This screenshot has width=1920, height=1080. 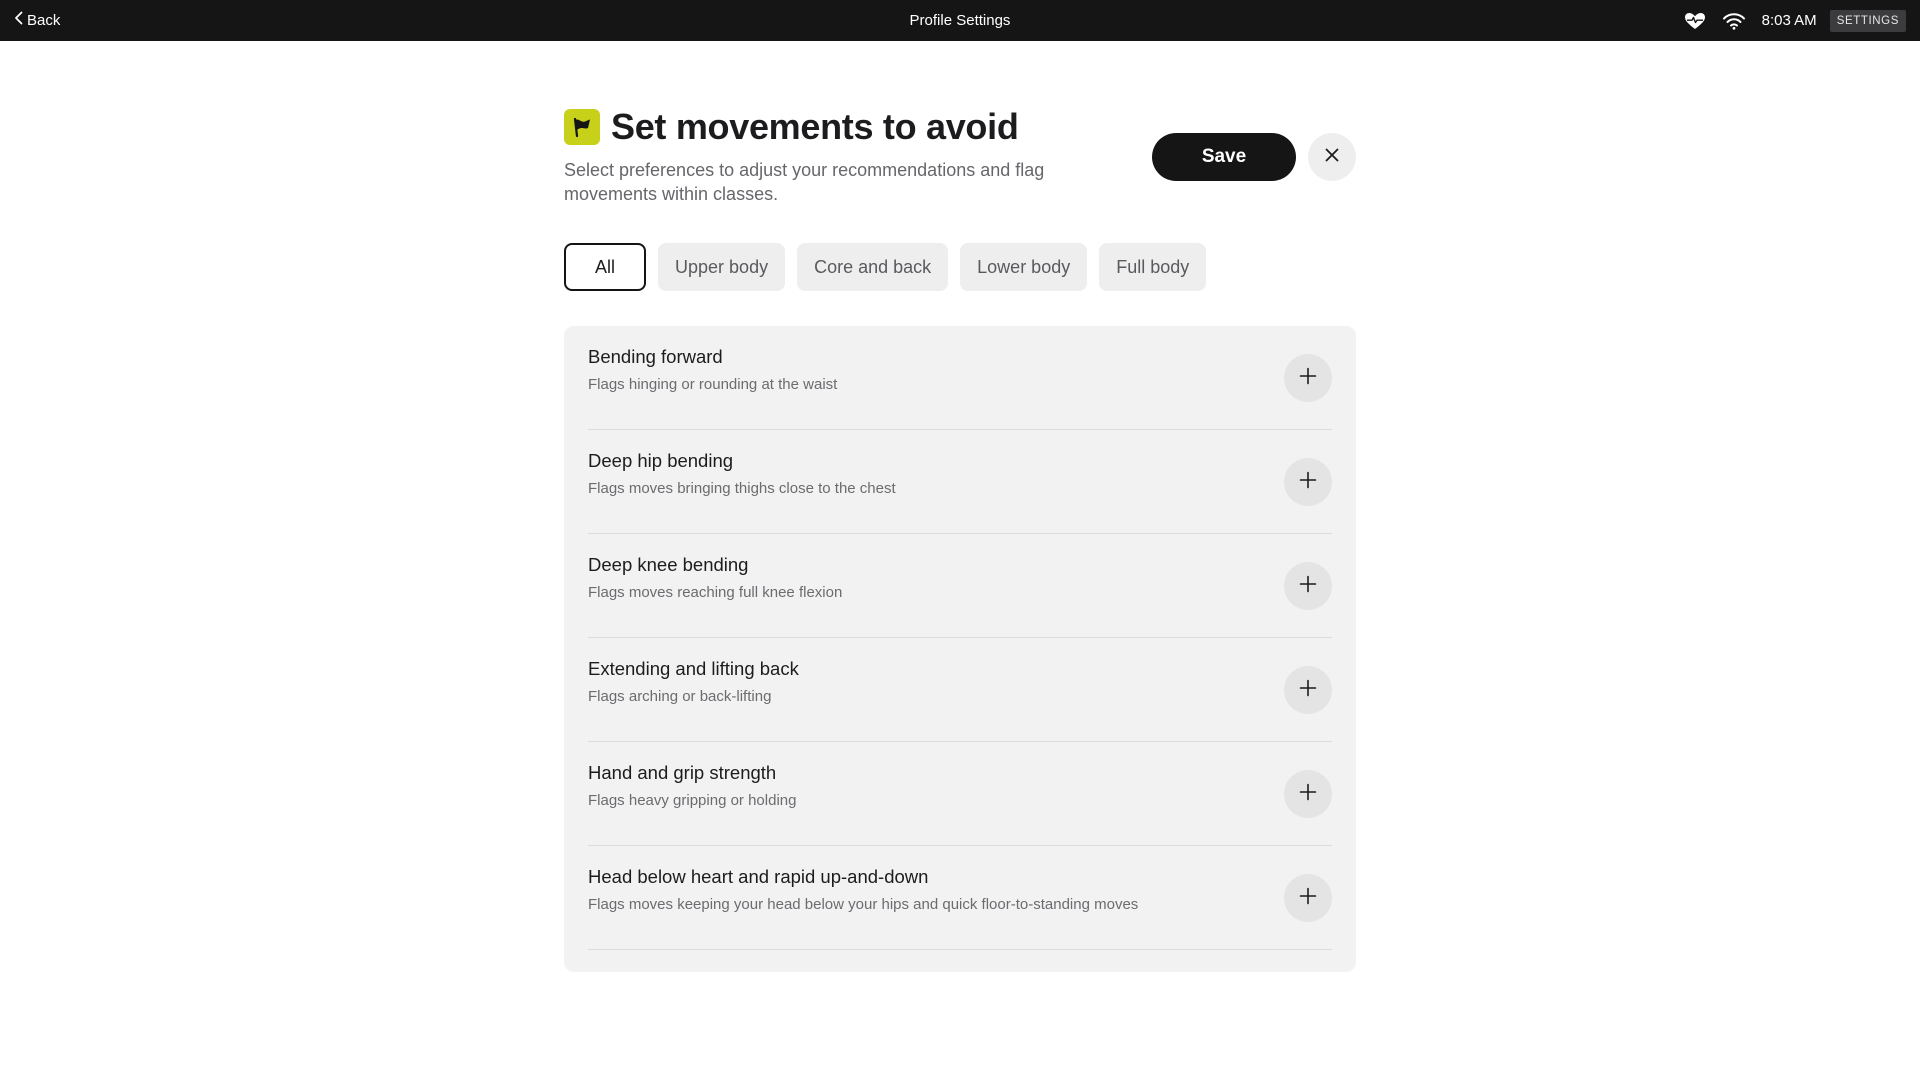 I want to click on filter-chip-all: All, so click(x=605, y=267).